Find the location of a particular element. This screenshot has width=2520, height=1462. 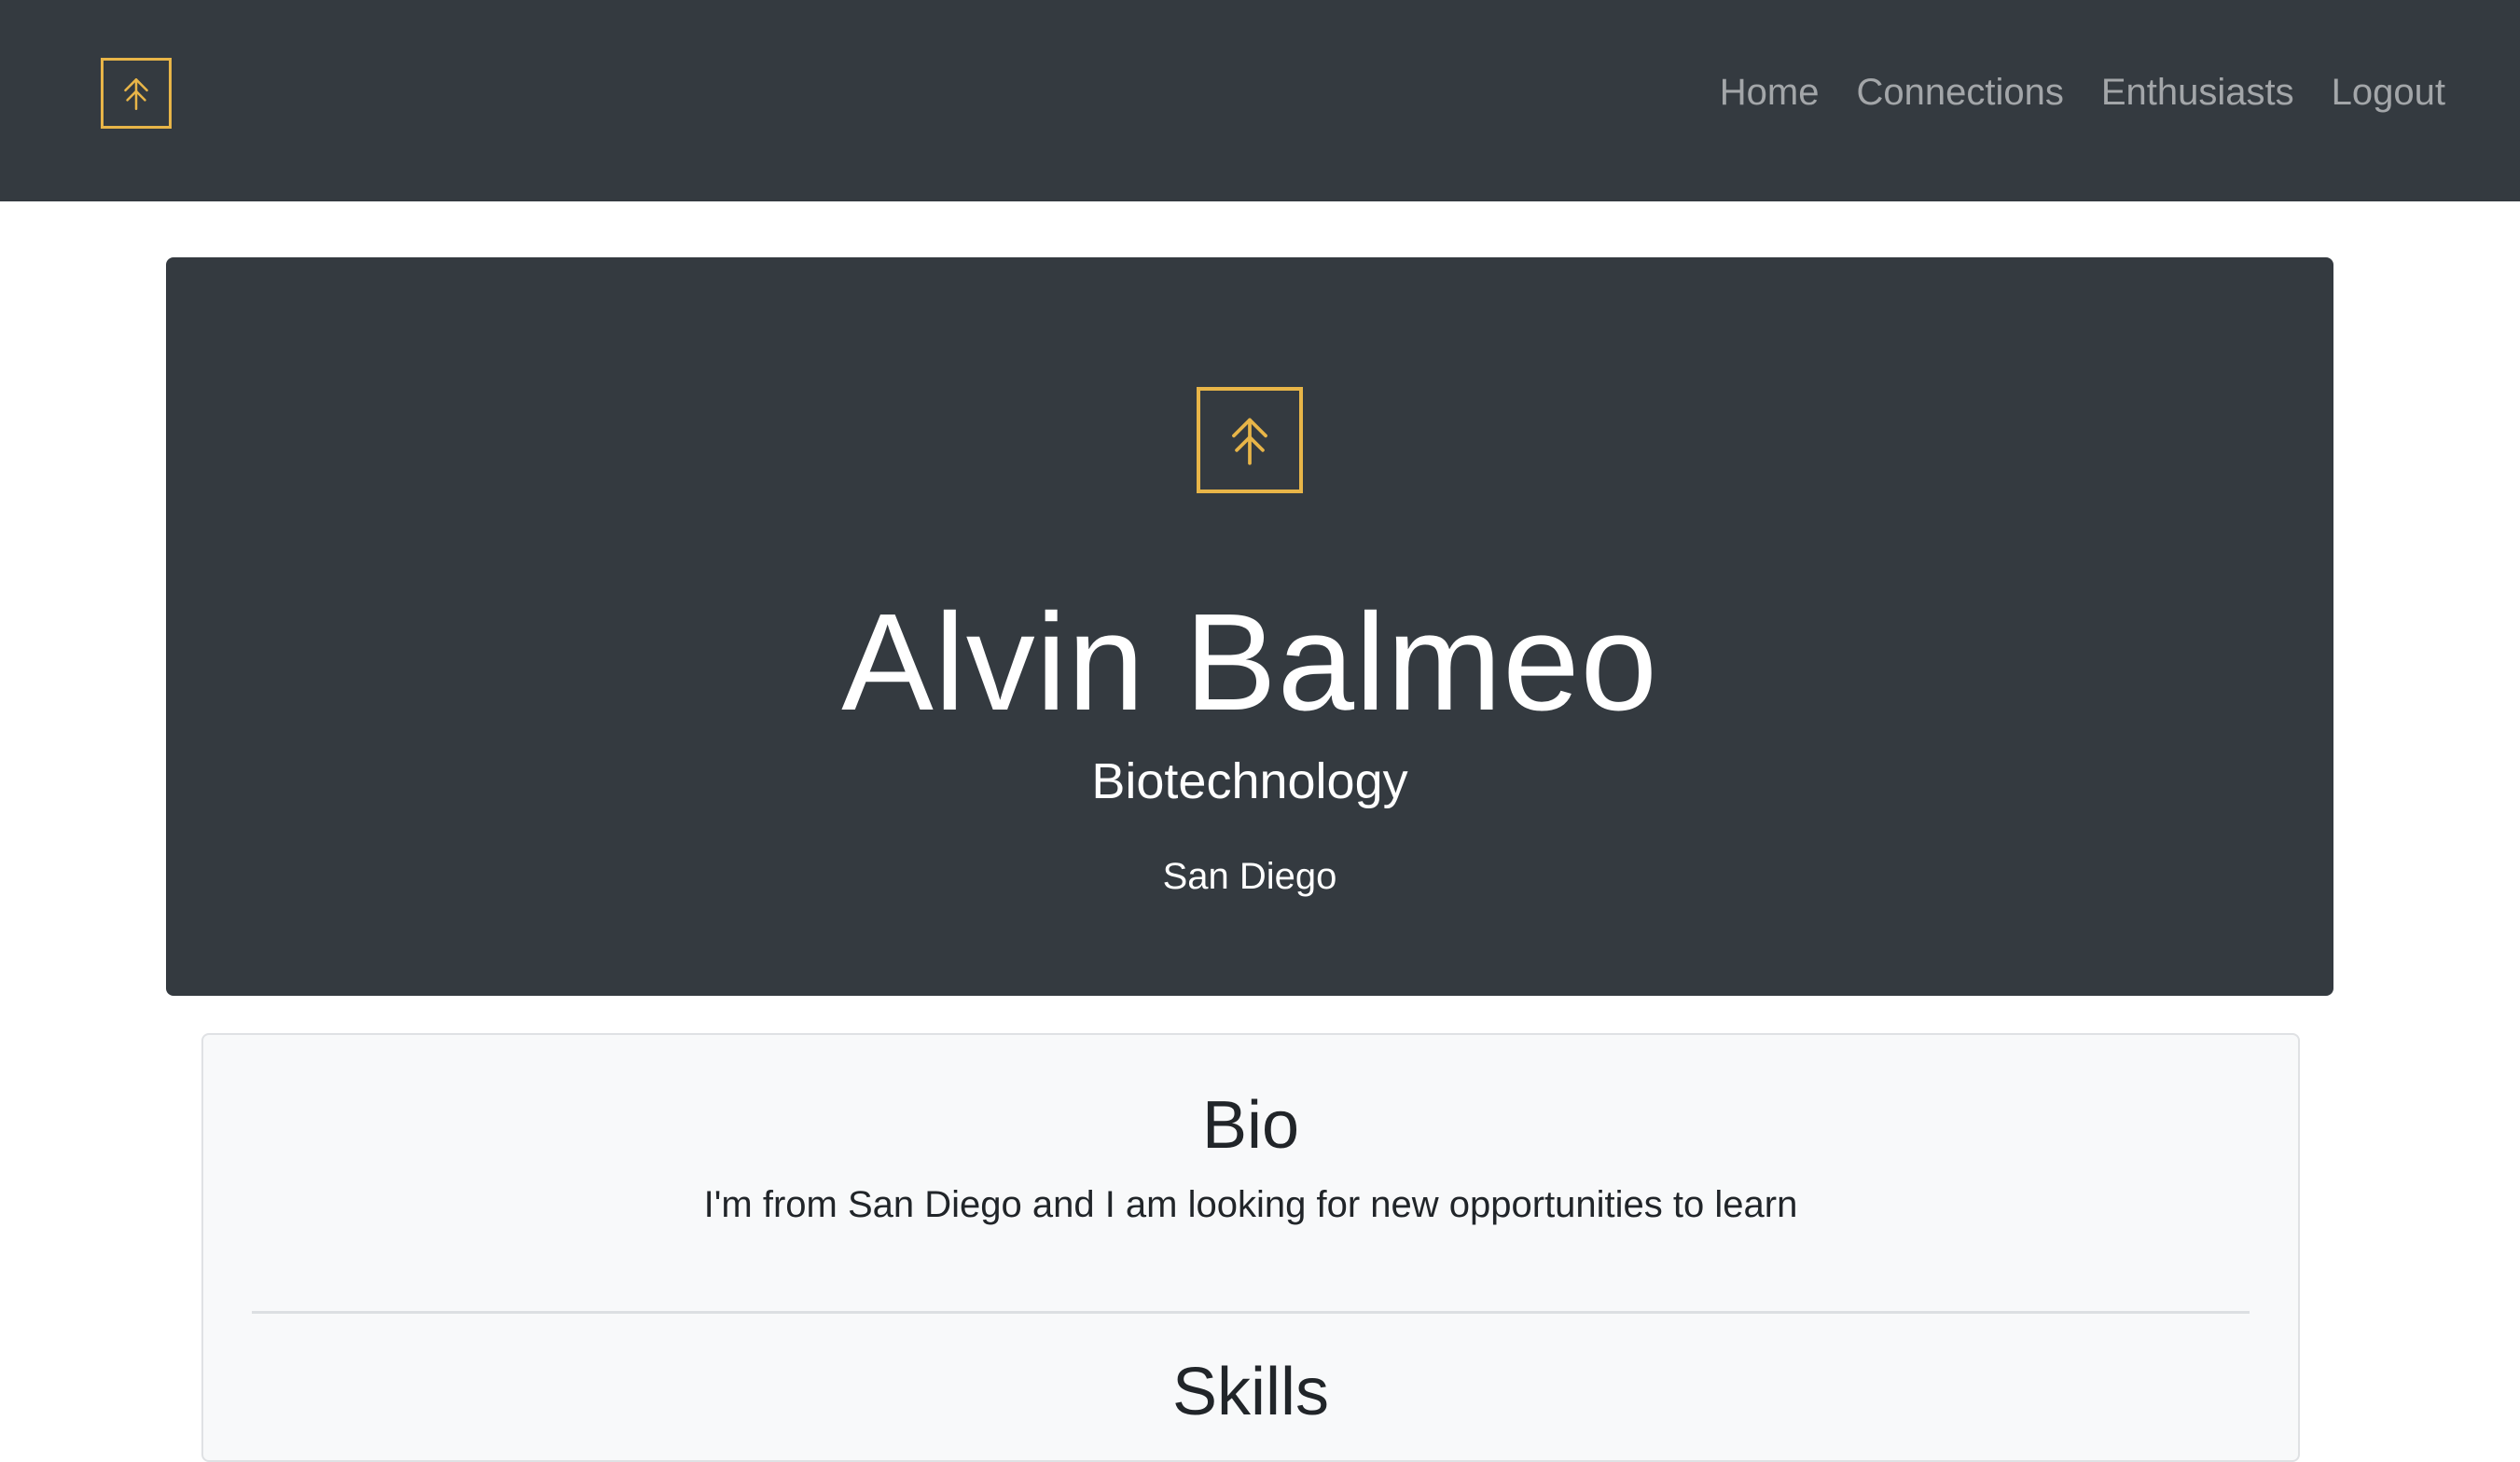

brand-logo-link is located at coordinates (136, 93).